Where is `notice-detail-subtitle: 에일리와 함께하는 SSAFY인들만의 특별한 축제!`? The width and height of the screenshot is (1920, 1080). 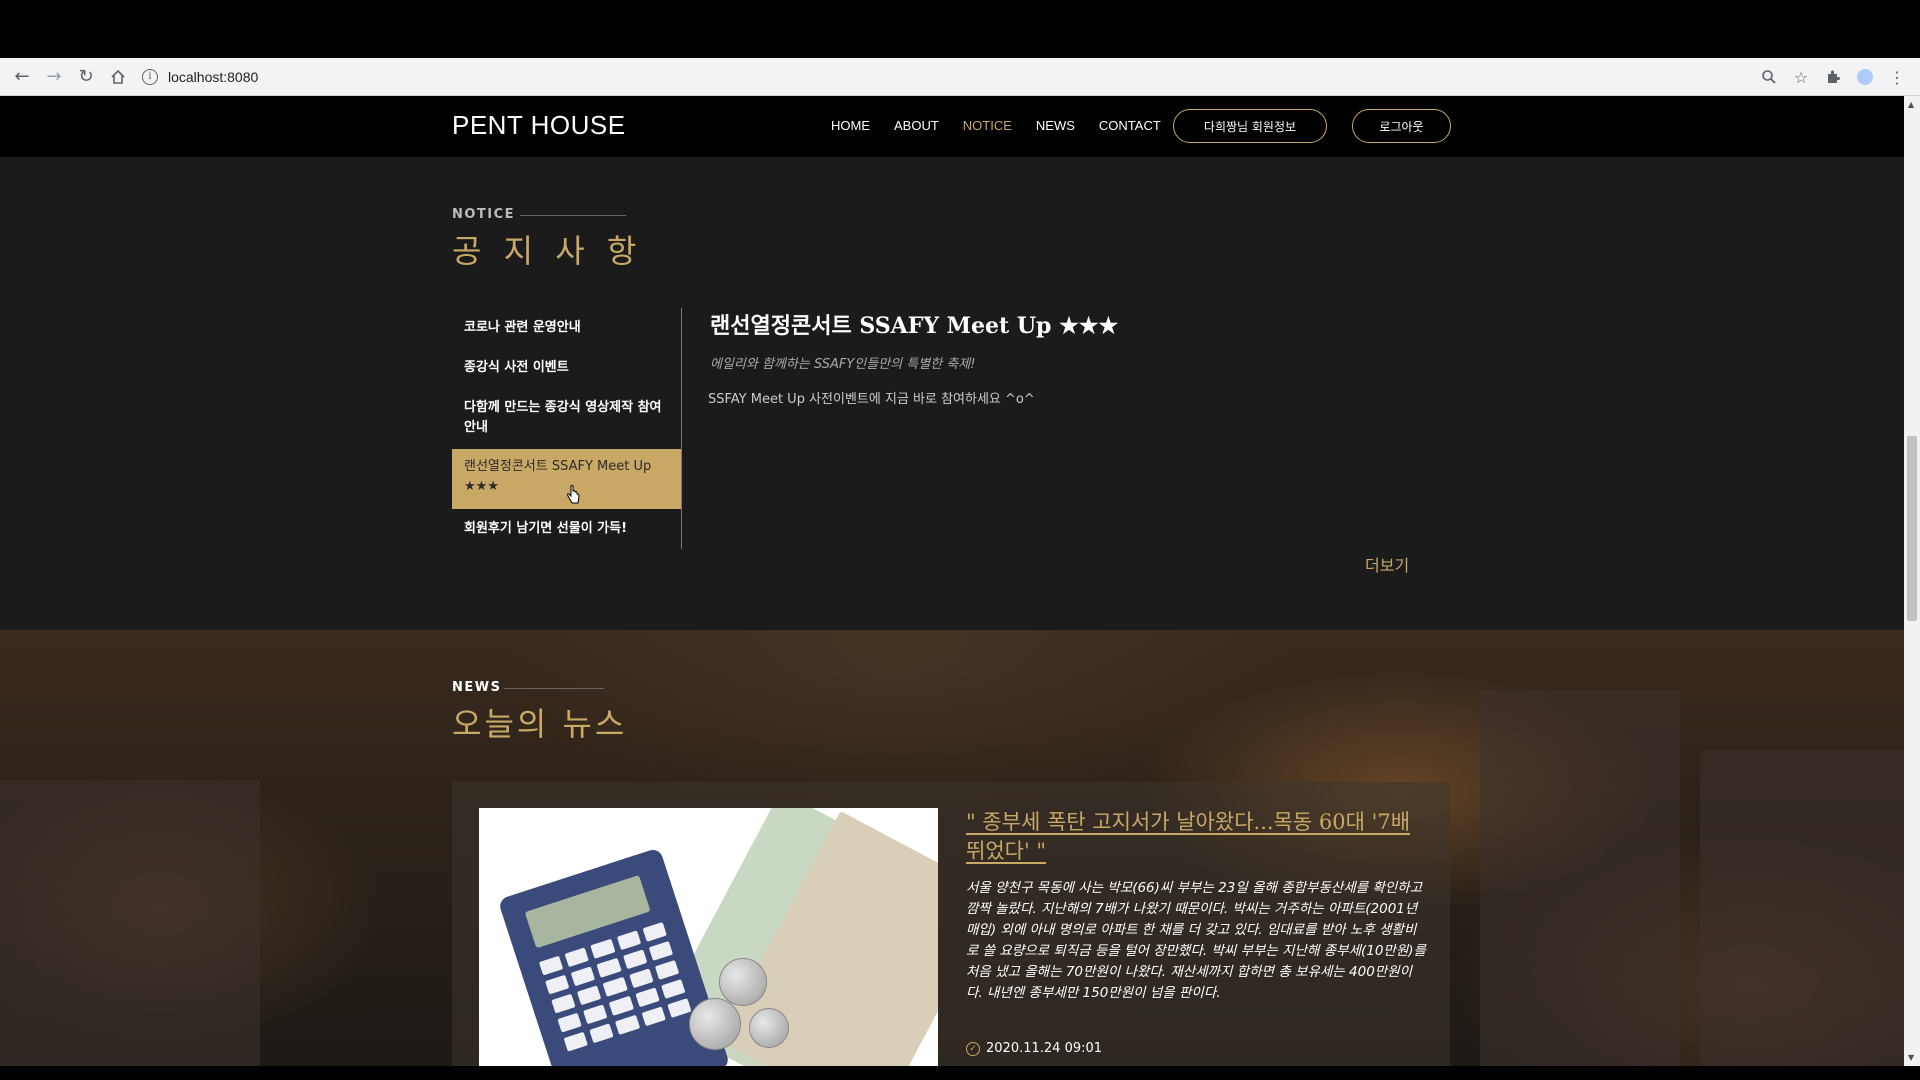 notice-detail-subtitle: 에일리와 함께하는 SSAFY인들만의 특별한 축제! is located at coordinates (843, 364).